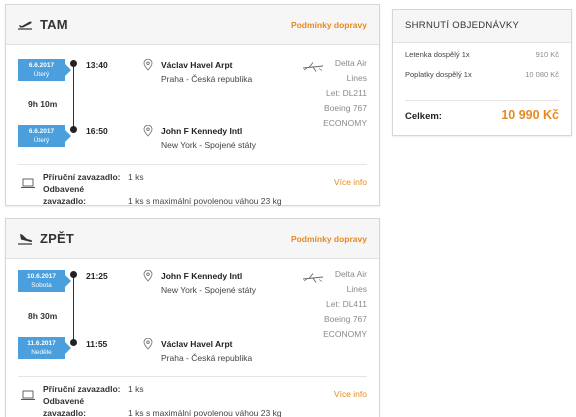 This screenshot has height=417, width=576. What do you see at coordinates (44, 281) in the screenshot?
I see `return-departure-date-badge: 10.6.2017 Sobota` at bounding box center [44, 281].